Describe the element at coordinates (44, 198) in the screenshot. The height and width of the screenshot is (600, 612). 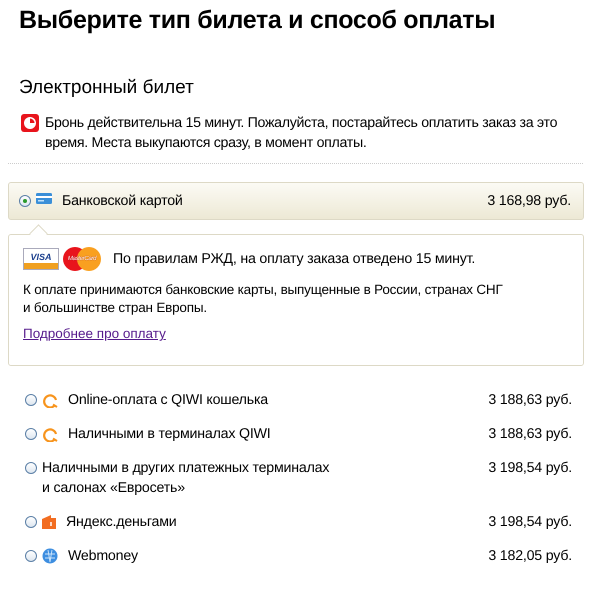
I see `card-icon` at that location.